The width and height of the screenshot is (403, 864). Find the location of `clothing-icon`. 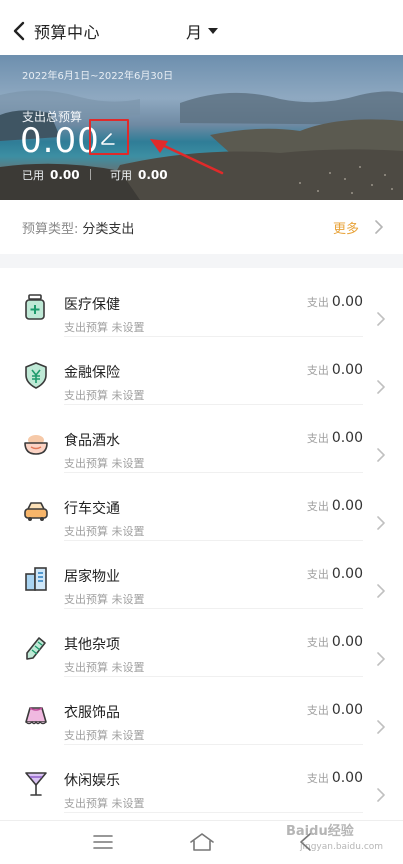

clothing-icon is located at coordinates (36, 716).